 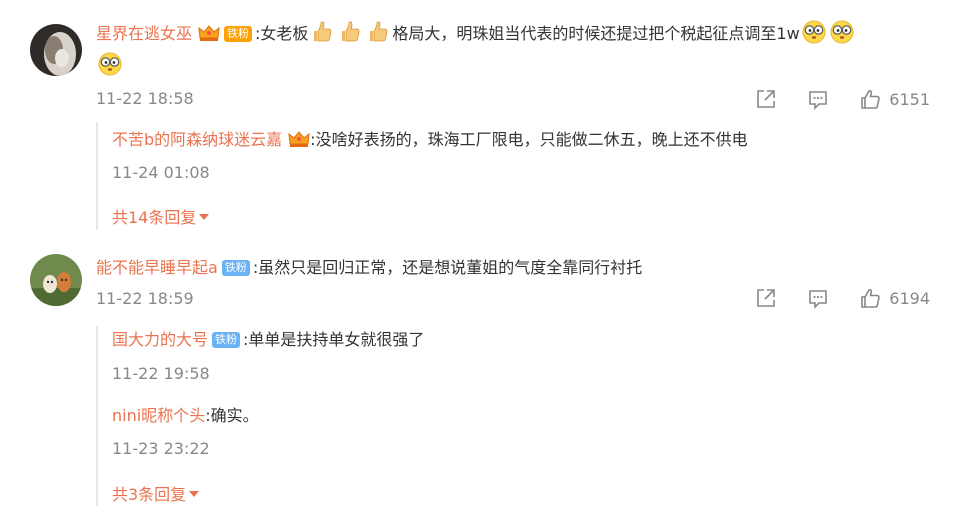 I want to click on like-count: 6194, so click(x=909, y=298).